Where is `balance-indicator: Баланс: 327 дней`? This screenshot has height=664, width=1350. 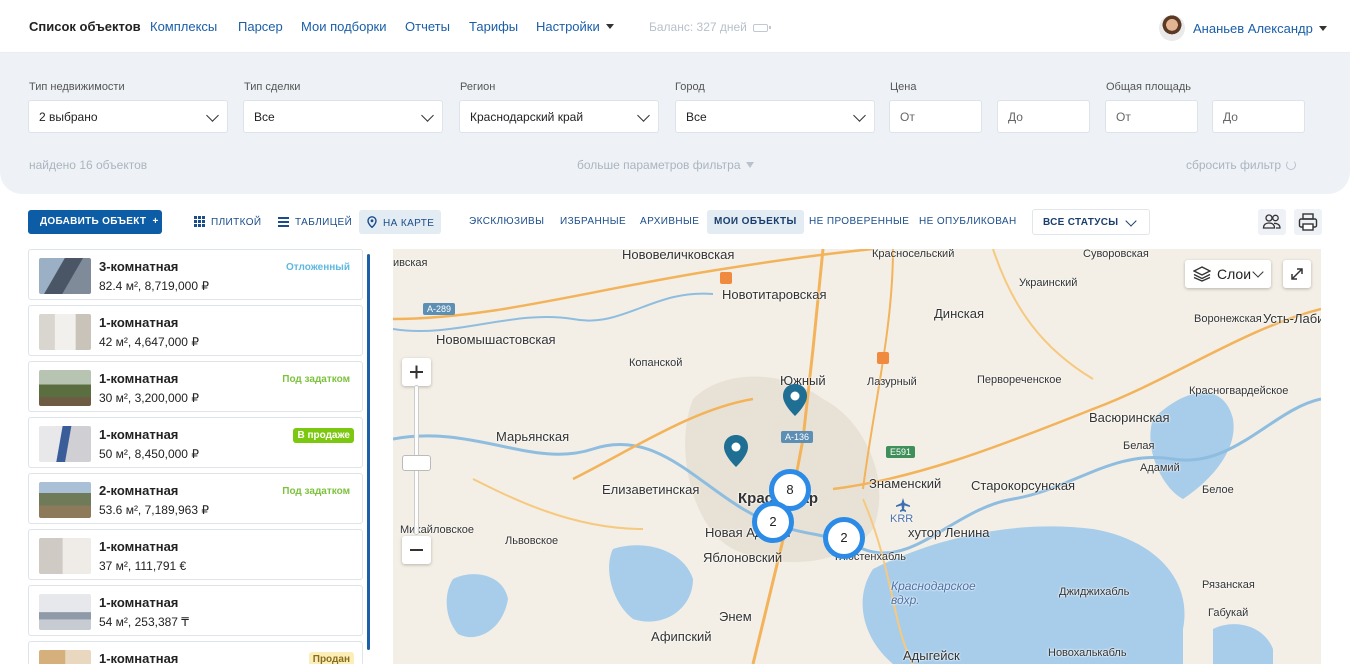
balance-indicator: Баланс: 327 дней is located at coordinates (710, 27).